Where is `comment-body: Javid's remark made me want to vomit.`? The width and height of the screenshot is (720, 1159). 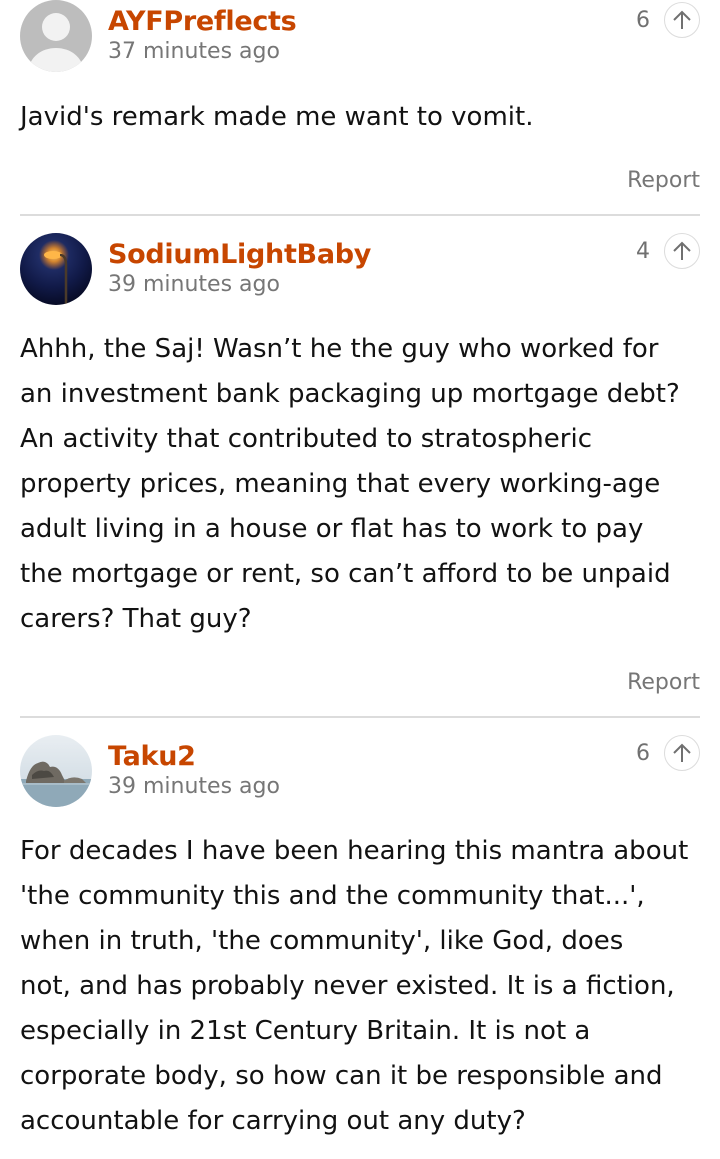 comment-body: Javid's remark made me want to vomit. is located at coordinates (360, 117).